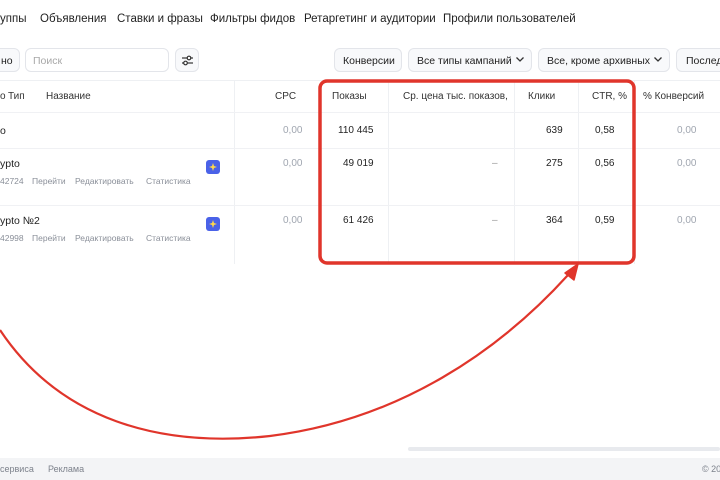 The height and width of the screenshot is (480, 720). What do you see at coordinates (10, 164) in the screenshot?
I see `campaign-name: ypto` at bounding box center [10, 164].